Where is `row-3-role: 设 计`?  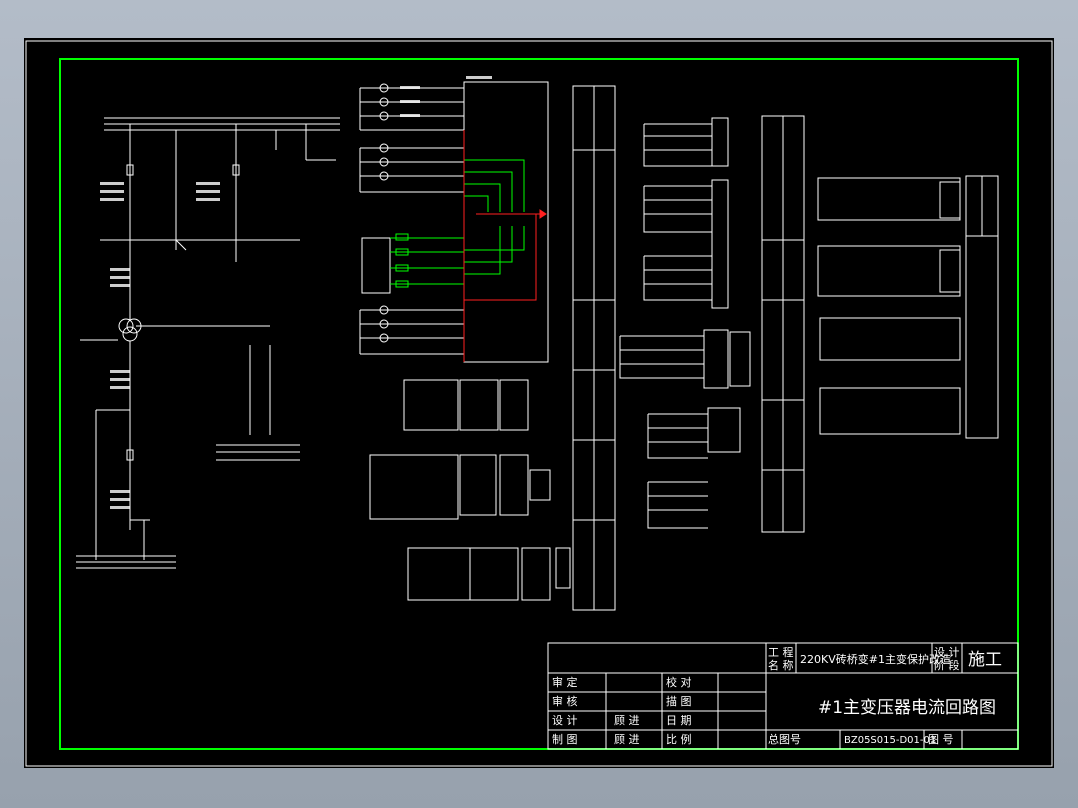 row-3-role: 设 计 is located at coordinates (565, 720).